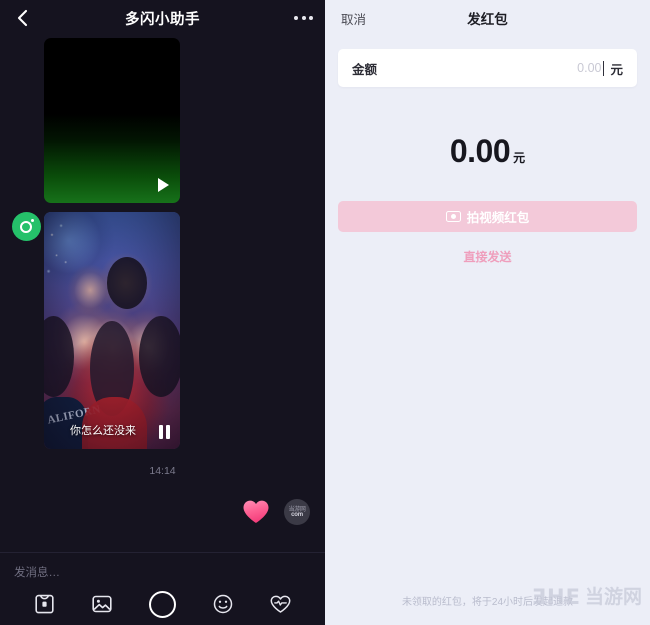 The width and height of the screenshot is (650, 625). I want to click on chat-title: 多闪小助手, so click(162, 19).